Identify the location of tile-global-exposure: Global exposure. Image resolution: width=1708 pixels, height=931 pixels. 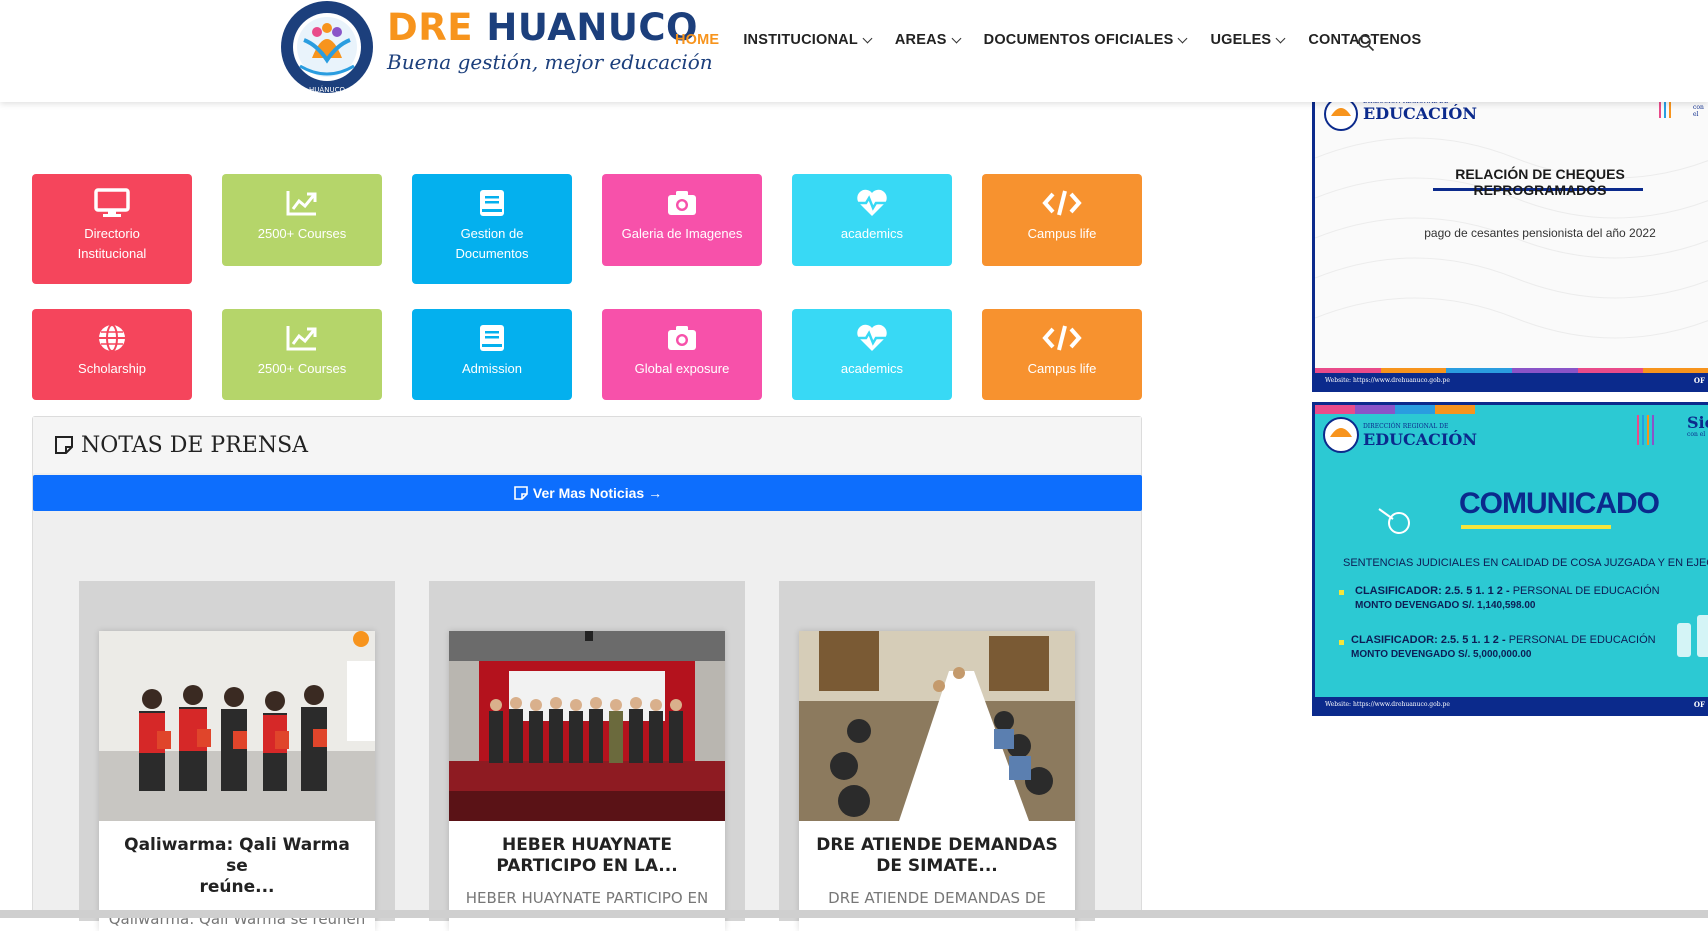
(682, 354).